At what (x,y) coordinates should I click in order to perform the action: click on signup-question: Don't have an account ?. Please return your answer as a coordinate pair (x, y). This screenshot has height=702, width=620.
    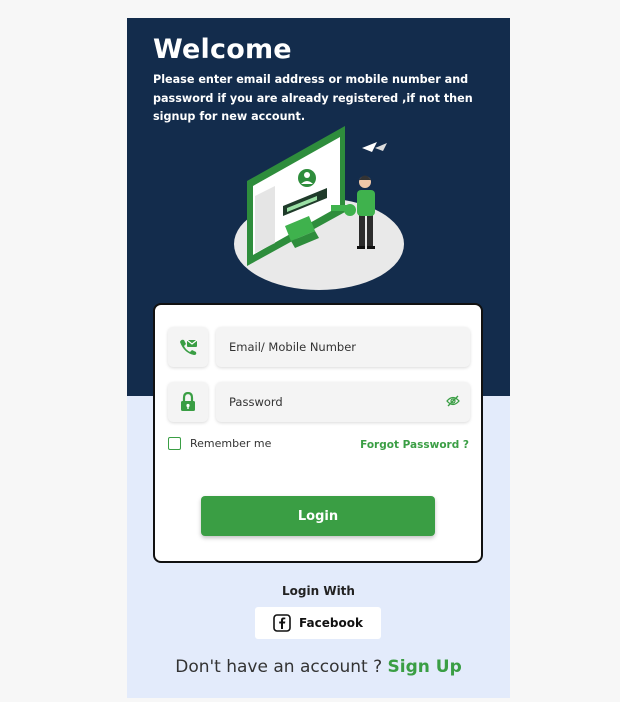
    Looking at the image, I should click on (279, 667).